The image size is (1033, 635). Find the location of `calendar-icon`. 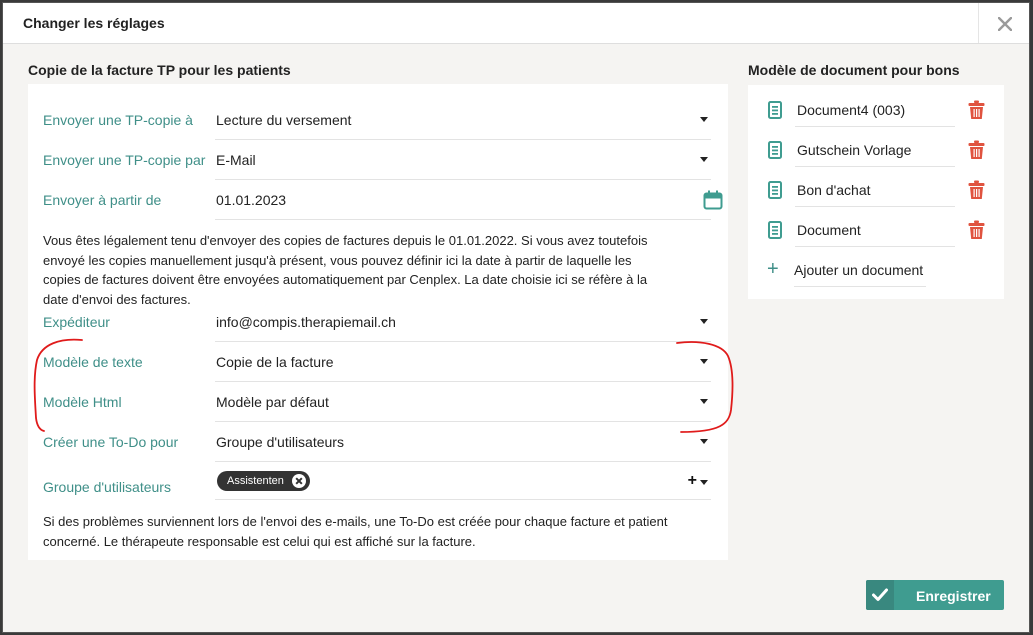

calendar-icon is located at coordinates (713, 200).